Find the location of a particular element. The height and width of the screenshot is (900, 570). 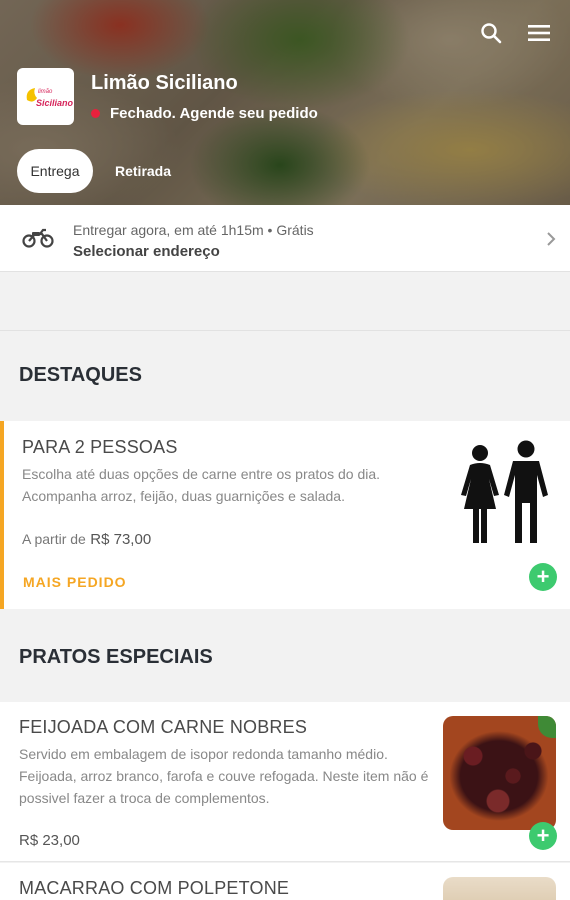

garnish-leaf is located at coordinates (547, 727).